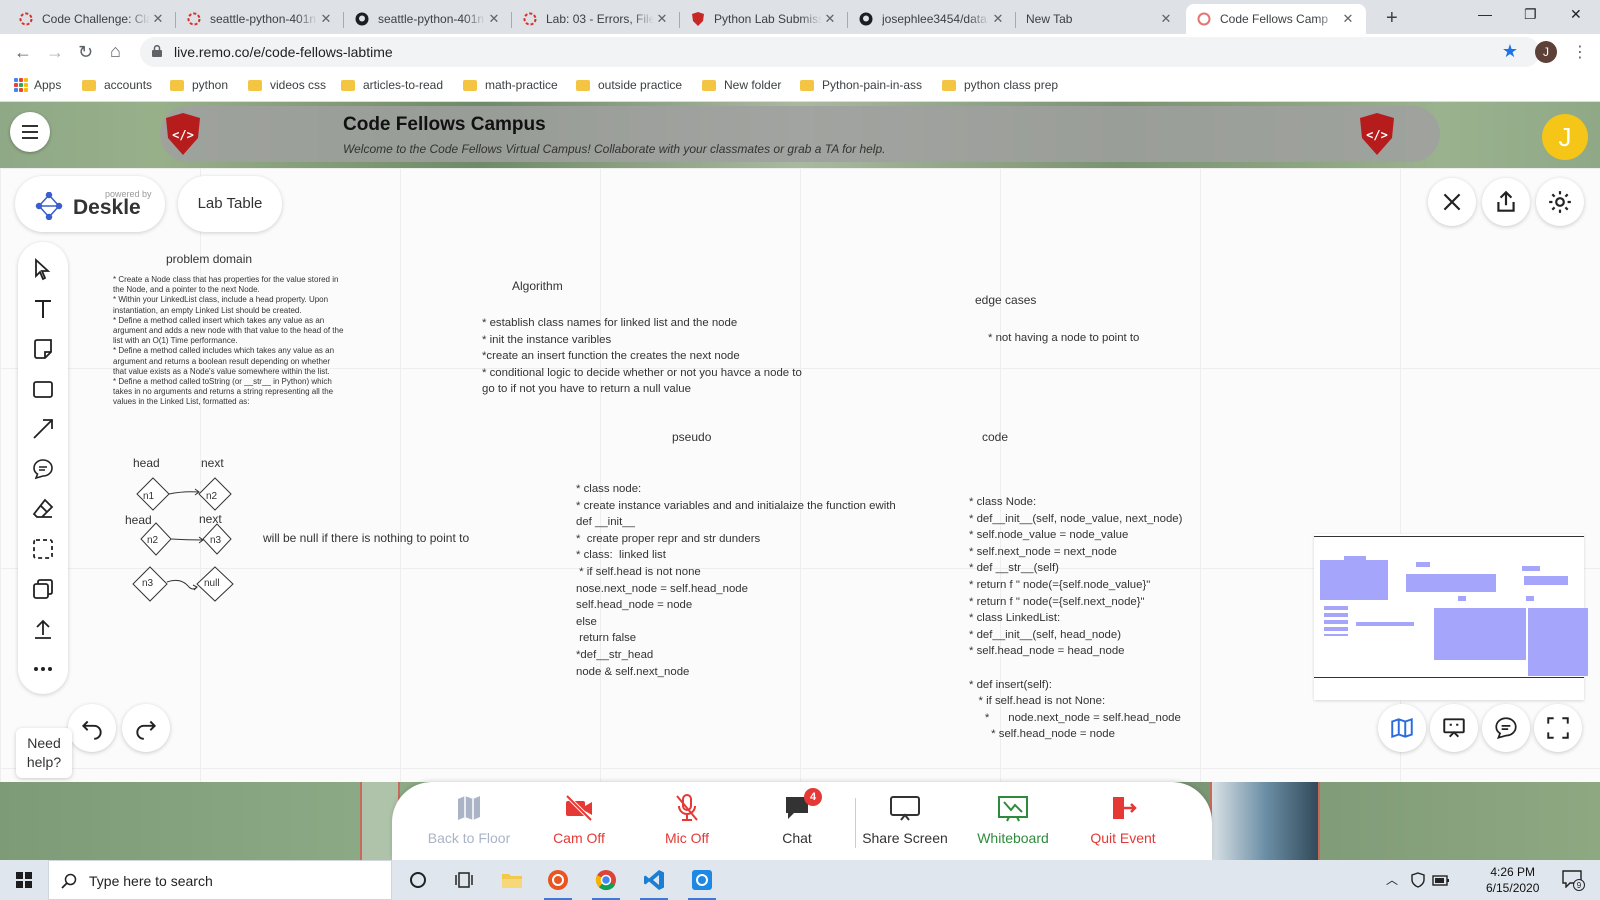 Image resolution: width=1600 pixels, height=900 pixels. I want to click on frame-tool, so click(43, 589).